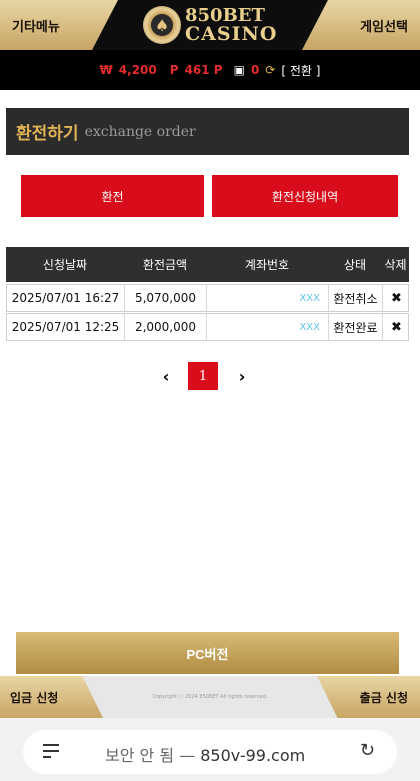  What do you see at coordinates (305, 196) in the screenshot?
I see `exchange-history-button: 환전신청내역` at bounding box center [305, 196].